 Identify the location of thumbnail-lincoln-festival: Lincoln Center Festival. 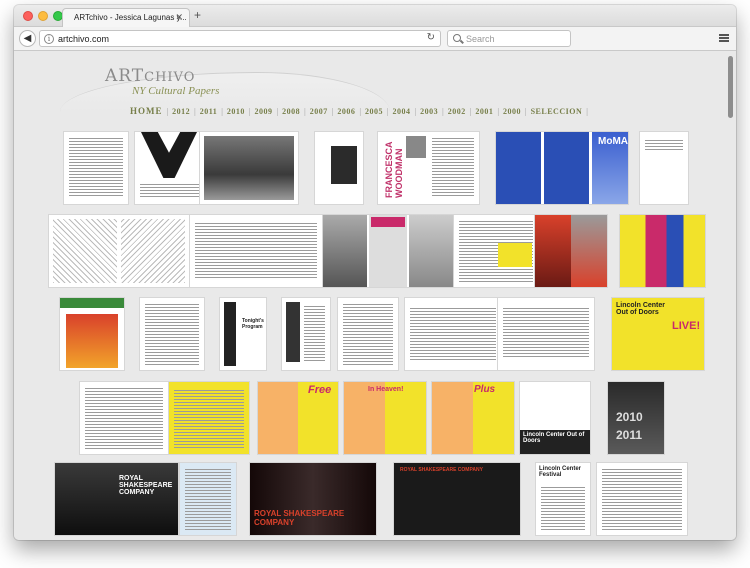
(563, 499).